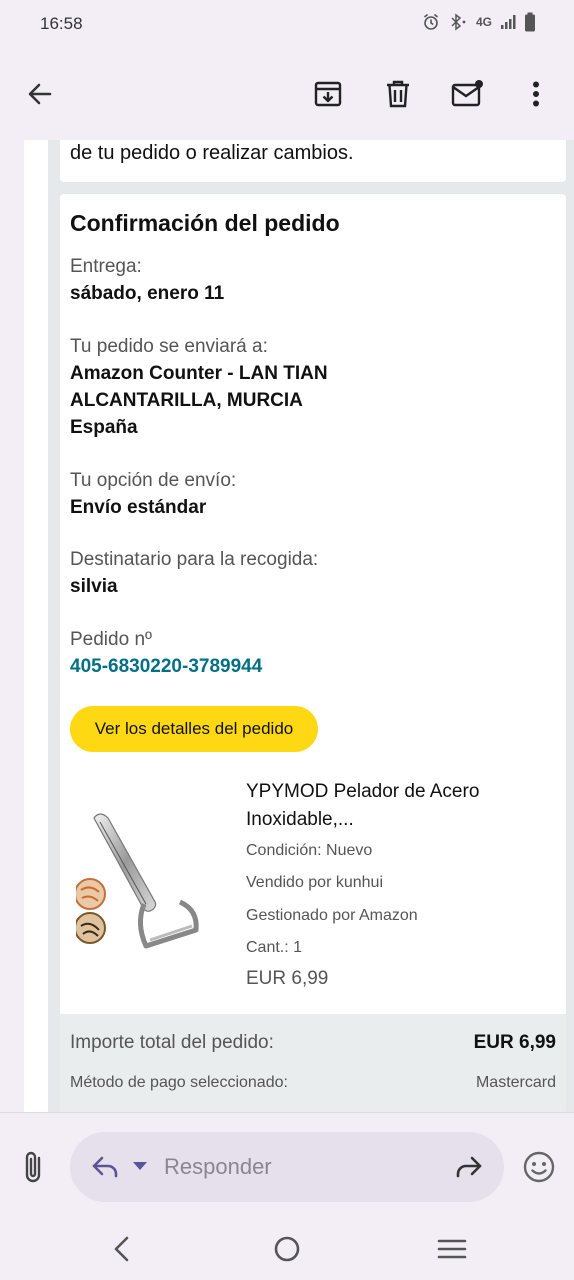 The width and height of the screenshot is (574, 1280). What do you see at coordinates (332, 915) in the screenshot?
I see `product-fulfilled-by: Gestionado por Amazon` at bounding box center [332, 915].